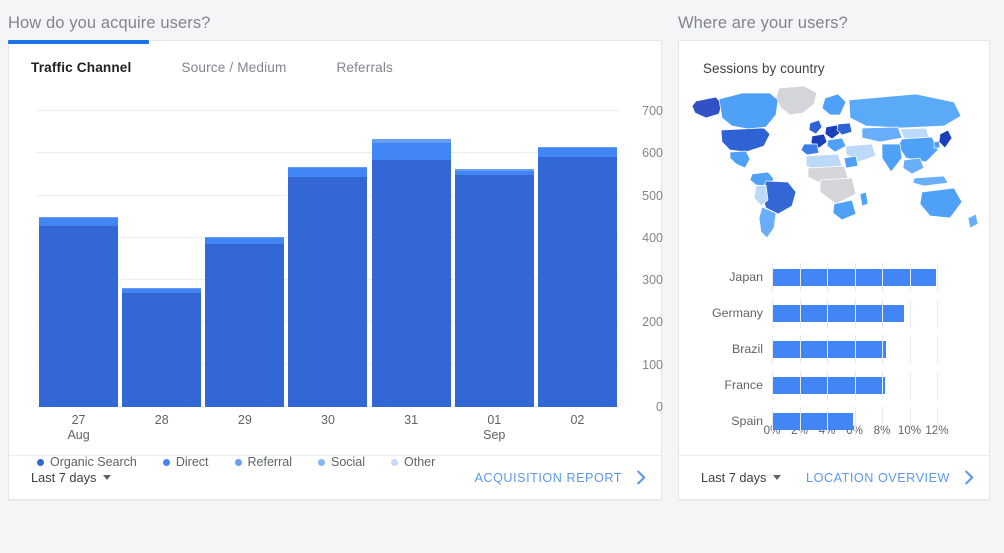 This screenshot has width=1004, height=553. Describe the element at coordinates (741, 477) in the screenshot. I see `date-range-selector-location: Last 7 days` at that location.